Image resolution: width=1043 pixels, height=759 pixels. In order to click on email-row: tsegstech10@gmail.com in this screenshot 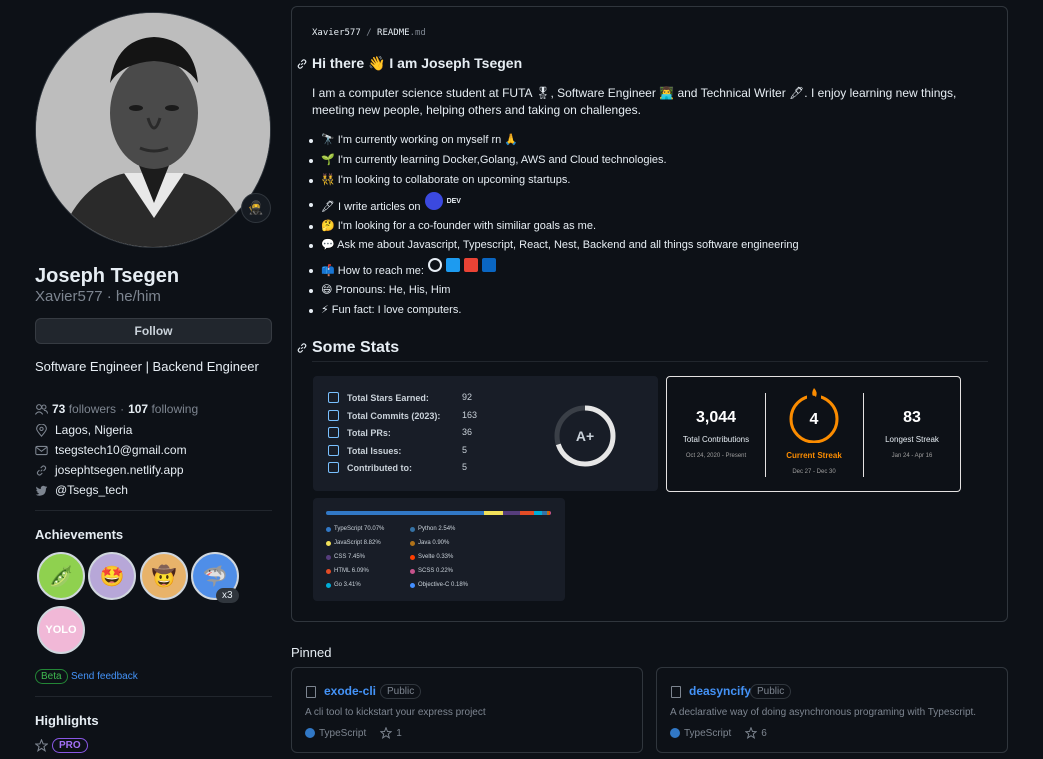, I will do `click(111, 450)`.